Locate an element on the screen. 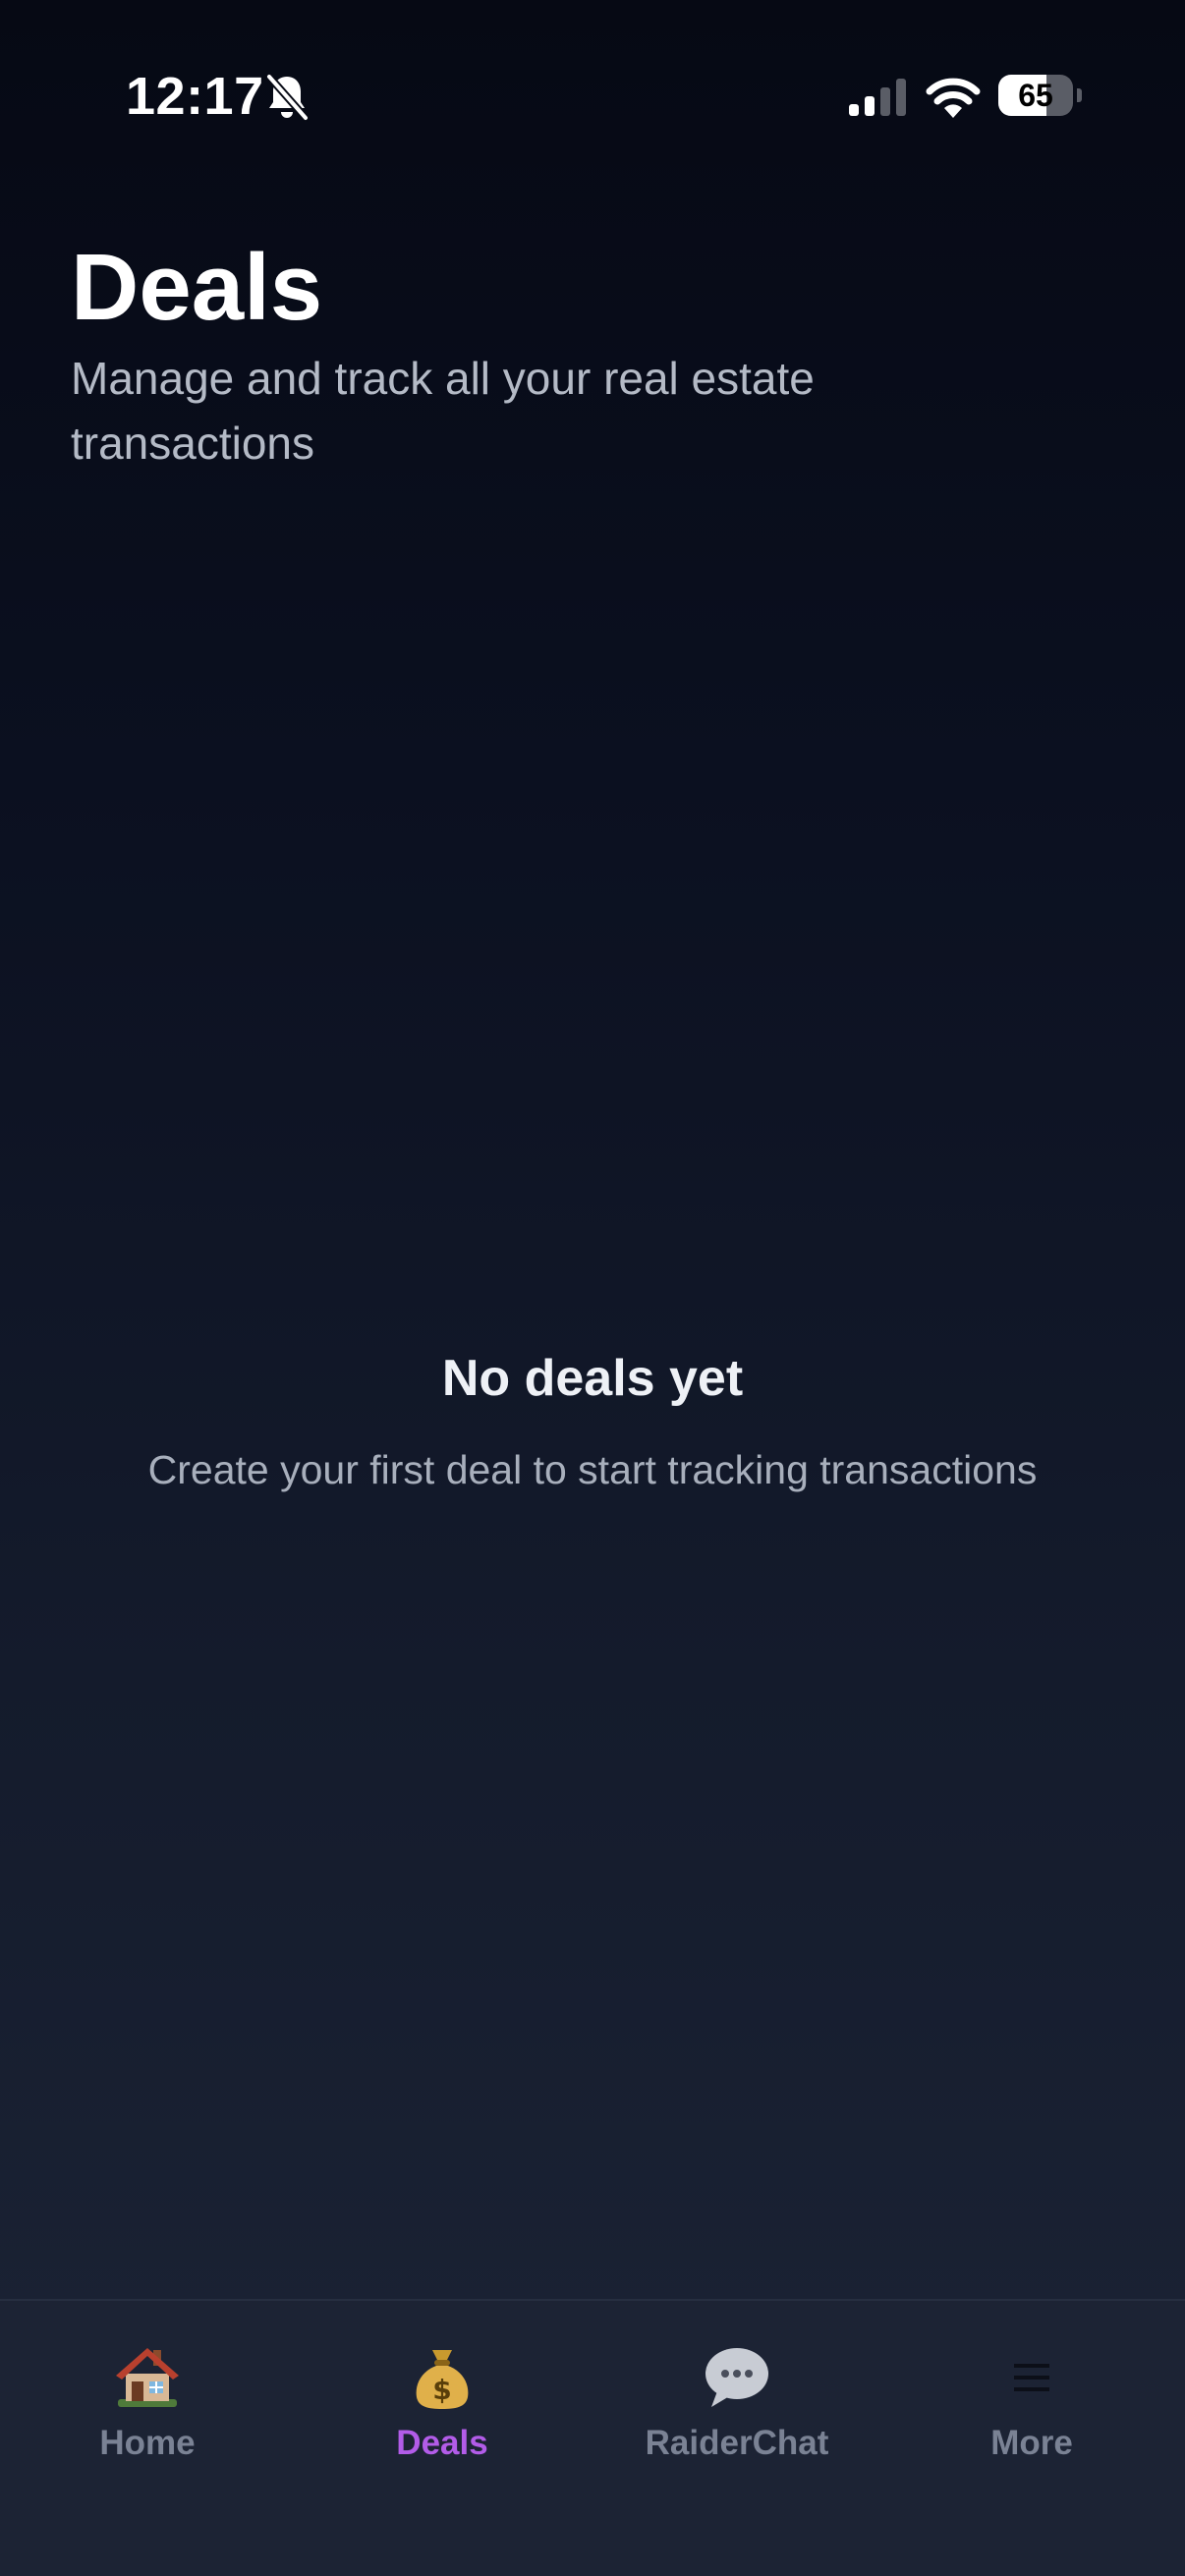 This screenshot has height=2576, width=1185. tab-raiderchat: RaiderChat is located at coordinates (737, 2406).